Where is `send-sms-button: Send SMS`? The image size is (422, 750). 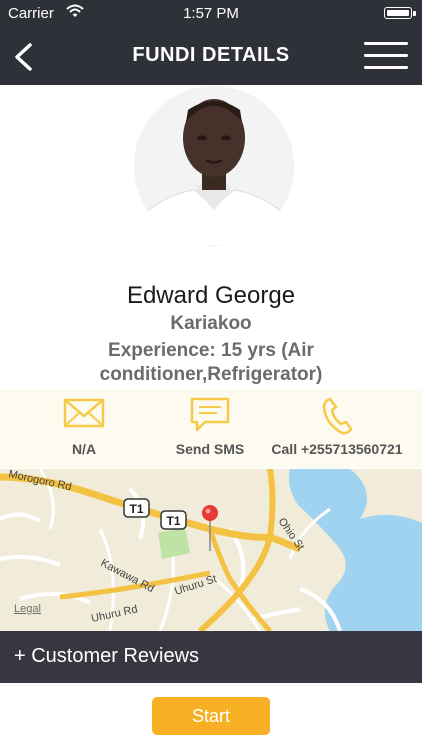 send-sms-button: Send SMS is located at coordinates (210, 429).